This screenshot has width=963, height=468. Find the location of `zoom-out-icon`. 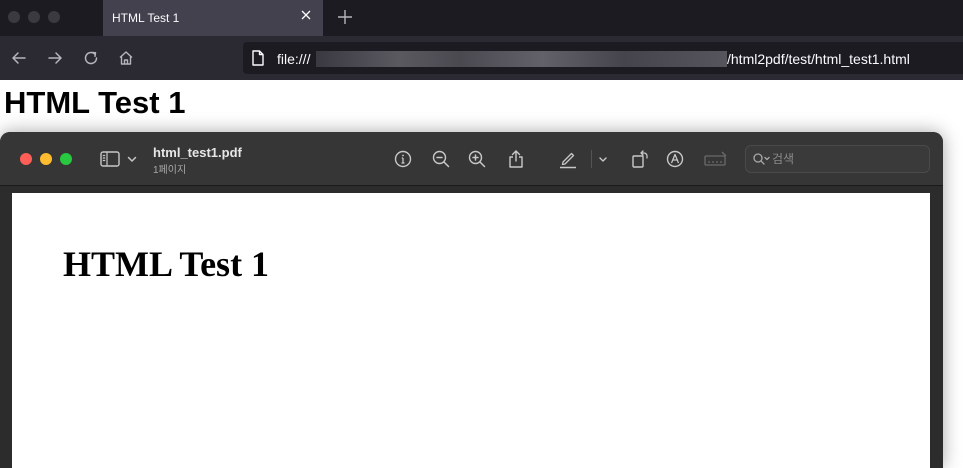

zoom-out-icon is located at coordinates (441, 159).